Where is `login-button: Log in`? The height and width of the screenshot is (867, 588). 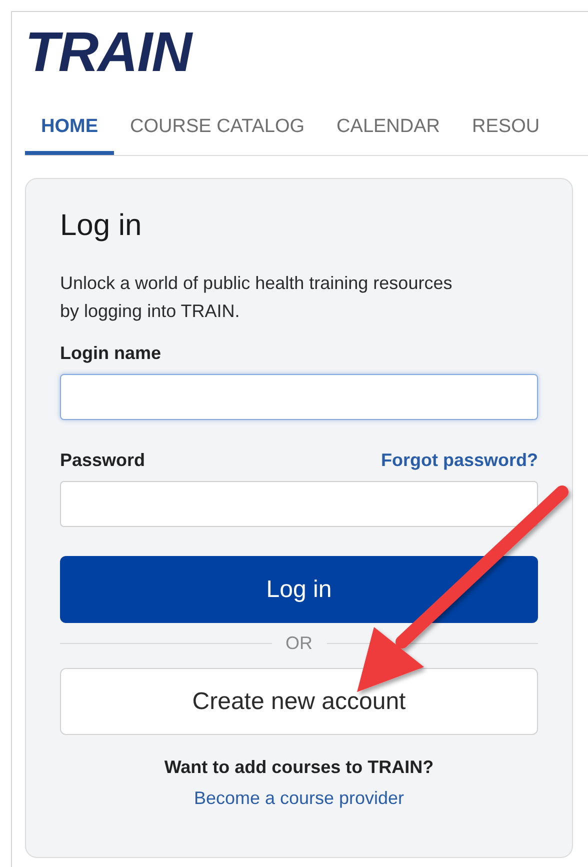
login-button: Log in is located at coordinates (299, 589).